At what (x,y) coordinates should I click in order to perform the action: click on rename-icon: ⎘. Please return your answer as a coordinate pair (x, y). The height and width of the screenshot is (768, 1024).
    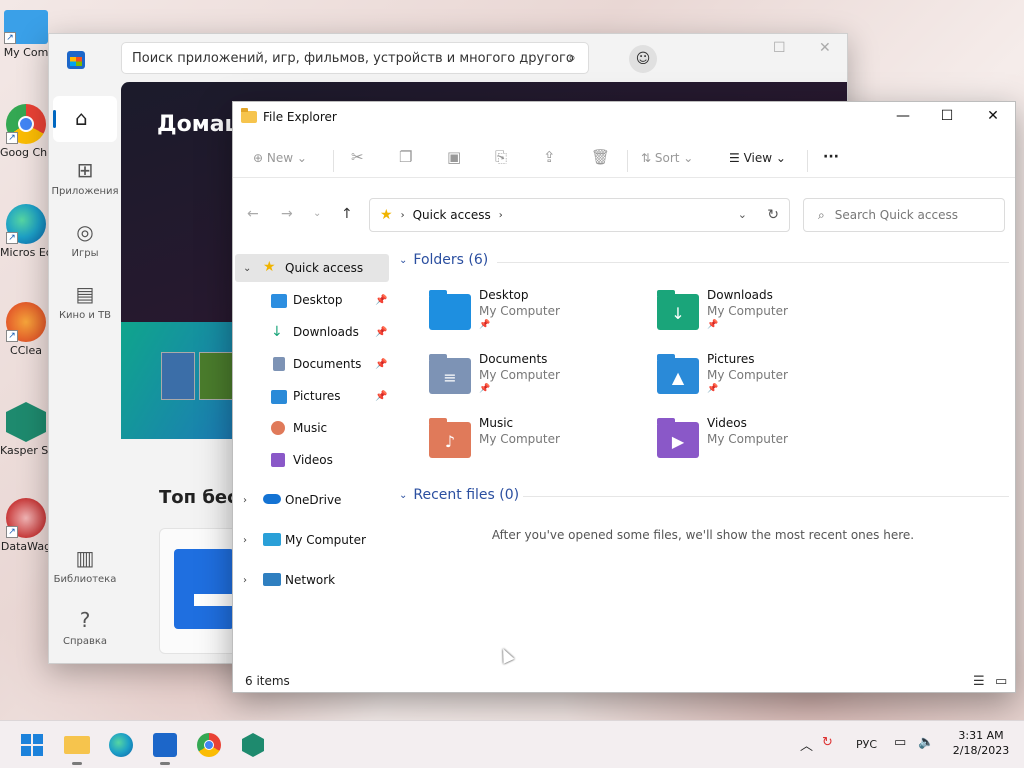
    Looking at the image, I should click on (501, 157).